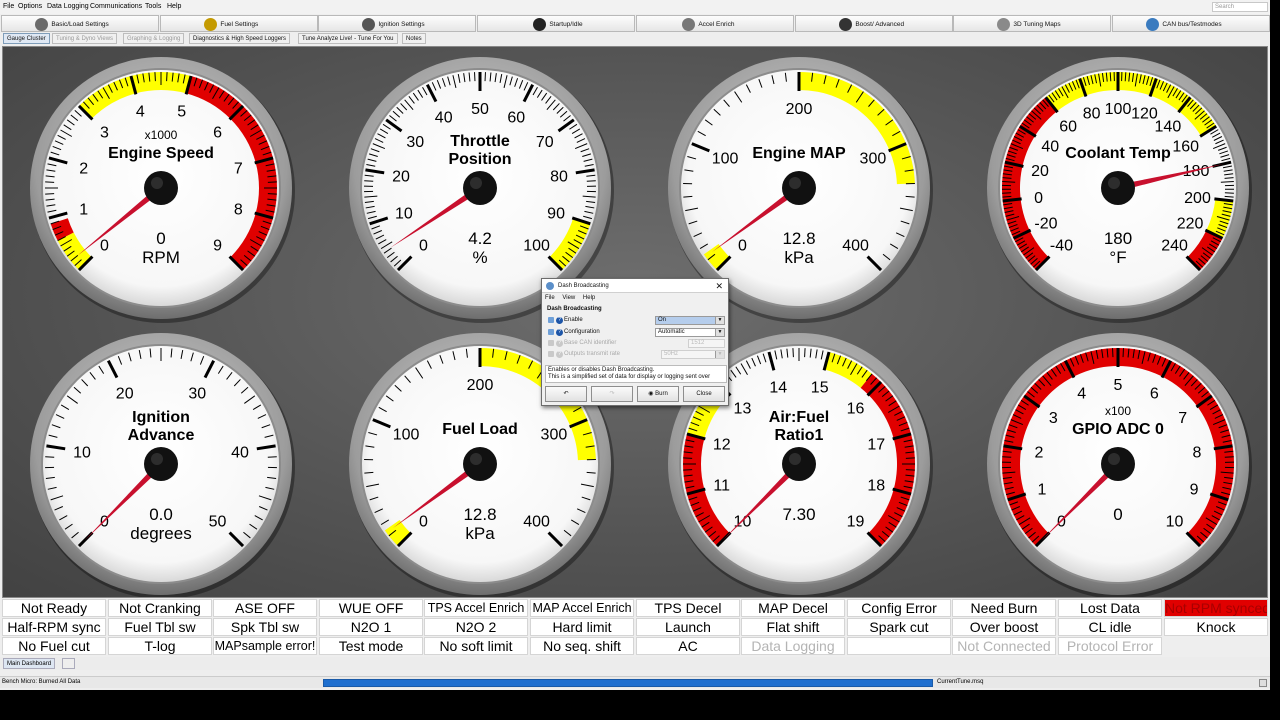 This screenshot has height=720, width=1280. I want to click on indicator-test-mode: Test mode, so click(371, 646).